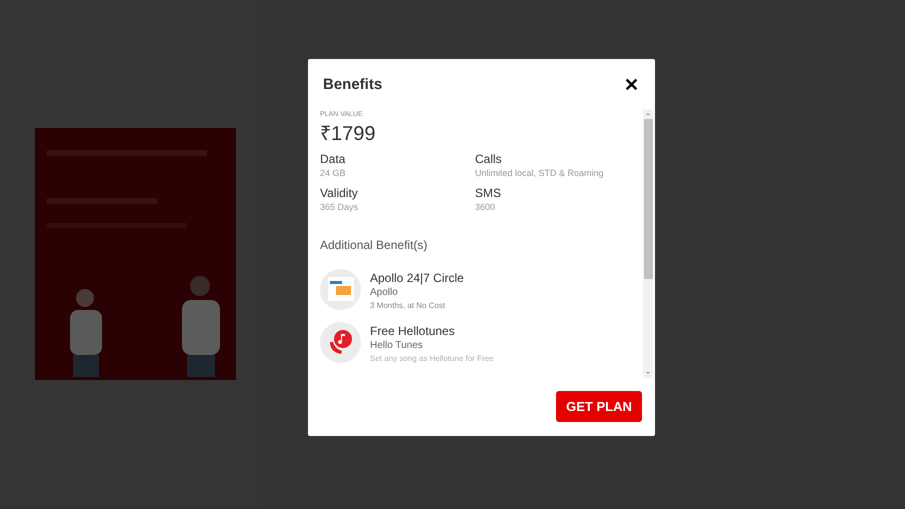 The height and width of the screenshot is (509, 905). What do you see at coordinates (540, 173) in the screenshot?
I see `feature-value: Unlimited local, STD & Roaming` at bounding box center [540, 173].